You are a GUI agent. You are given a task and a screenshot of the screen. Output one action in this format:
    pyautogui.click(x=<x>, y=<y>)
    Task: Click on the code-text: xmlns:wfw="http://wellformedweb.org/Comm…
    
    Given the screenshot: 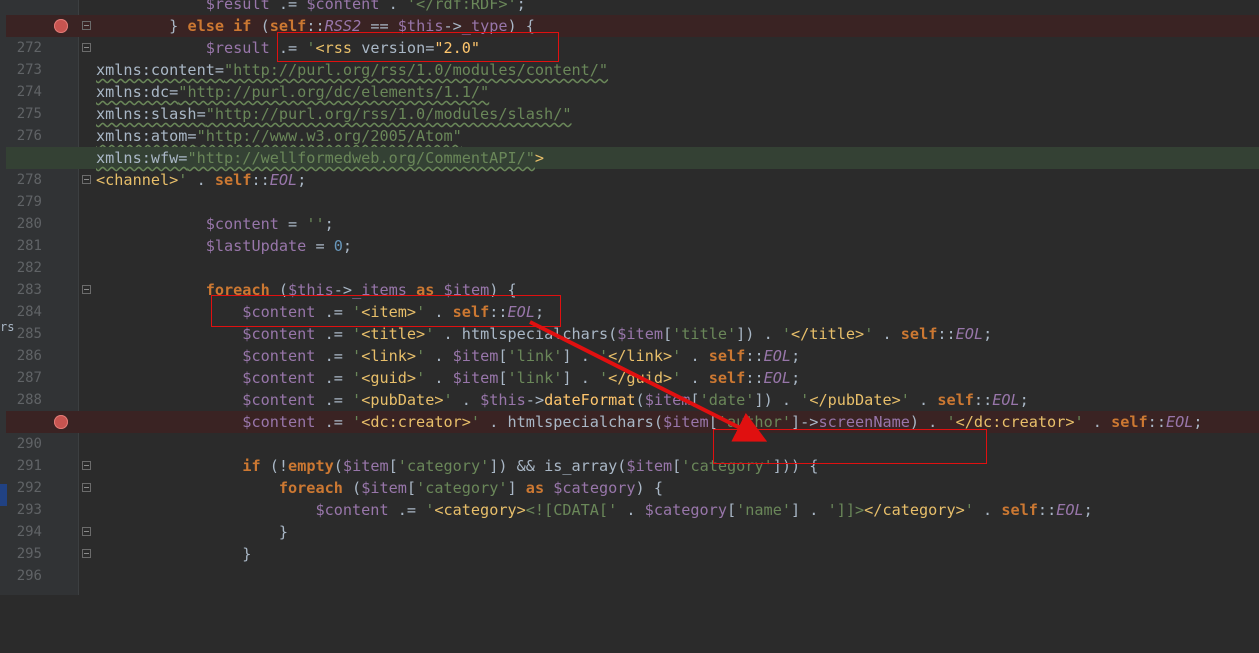 What is the action you would take?
    pyautogui.click(x=320, y=158)
    